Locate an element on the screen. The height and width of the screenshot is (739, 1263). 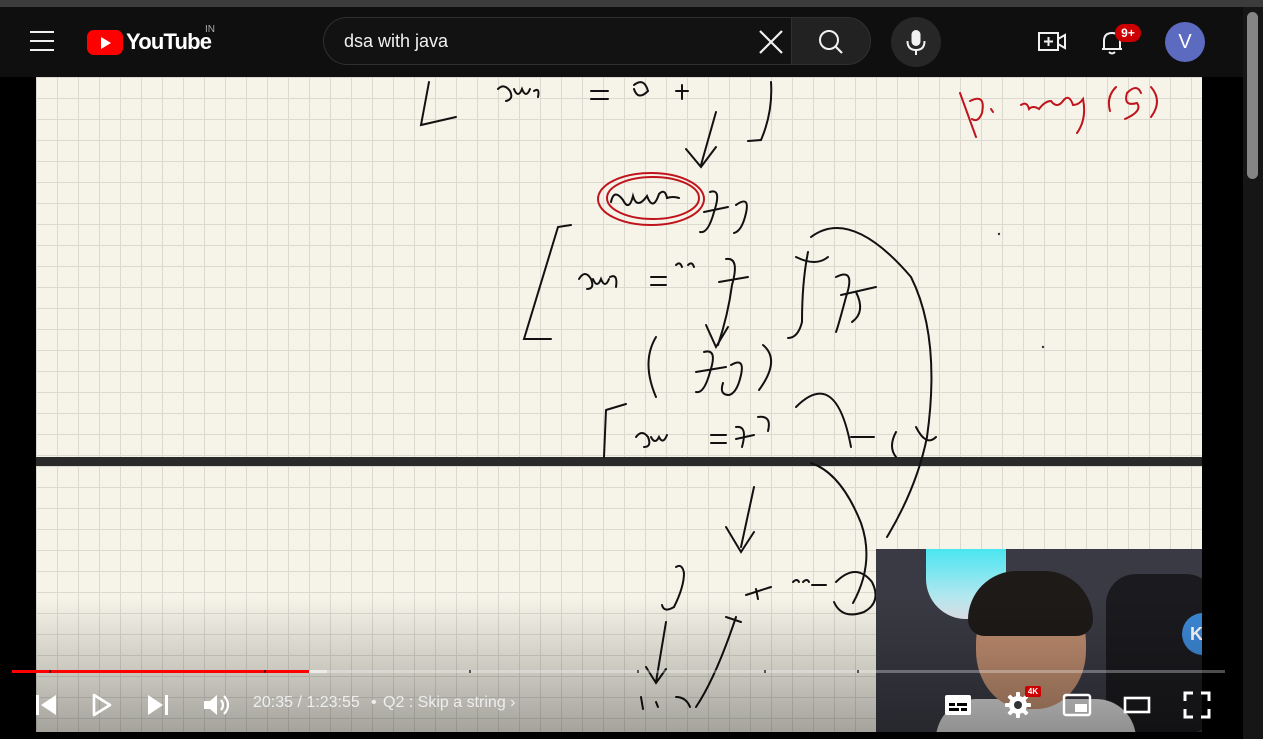
create-button is located at coordinates (1052, 42).